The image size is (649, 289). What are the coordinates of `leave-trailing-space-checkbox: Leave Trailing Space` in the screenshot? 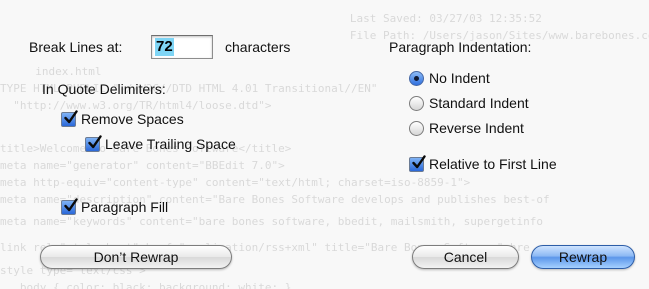 It's located at (160, 143).